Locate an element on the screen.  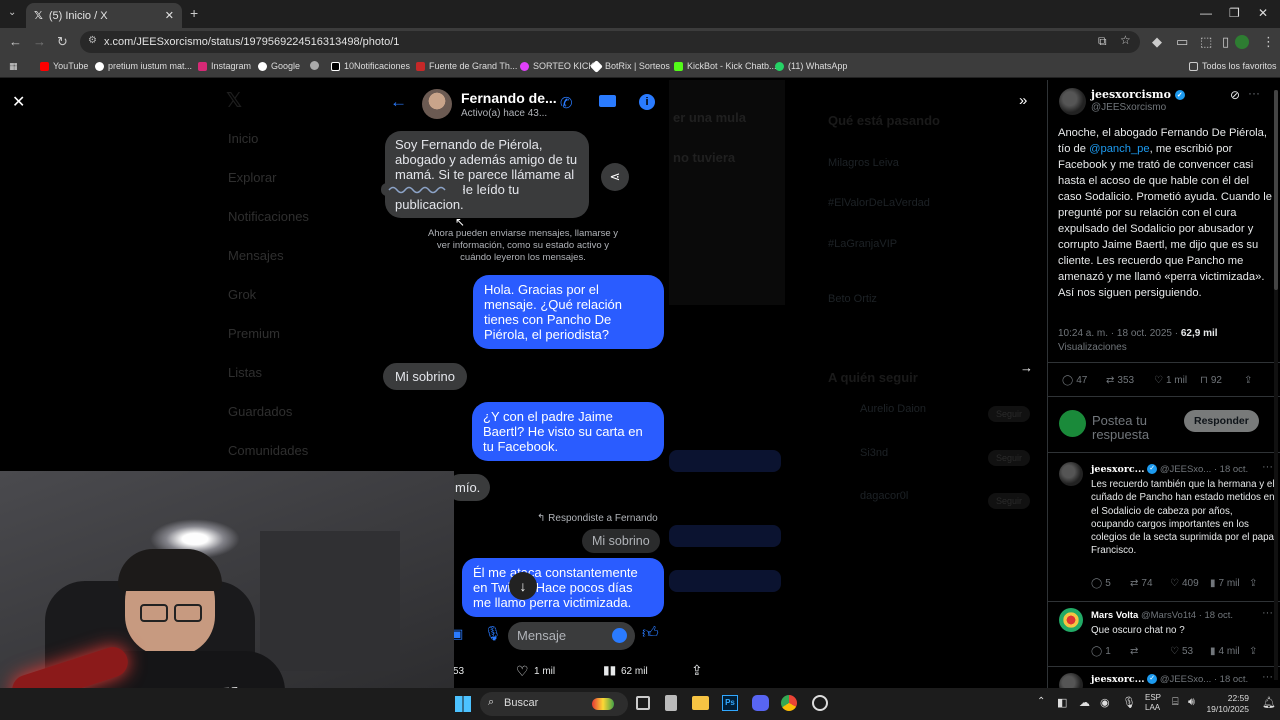
volume-icon: 🔊︎ is located at coordinates (1191, 702).